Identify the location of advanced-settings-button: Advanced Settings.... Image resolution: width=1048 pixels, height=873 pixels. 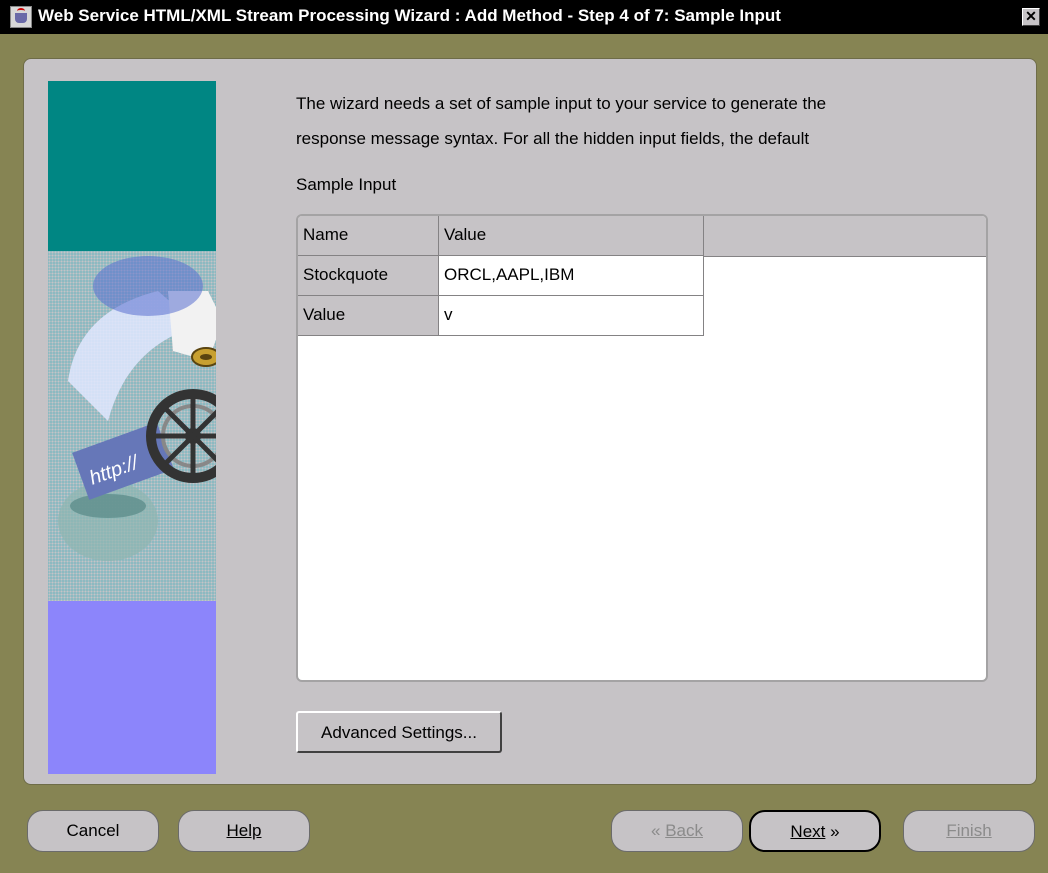
(399, 732).